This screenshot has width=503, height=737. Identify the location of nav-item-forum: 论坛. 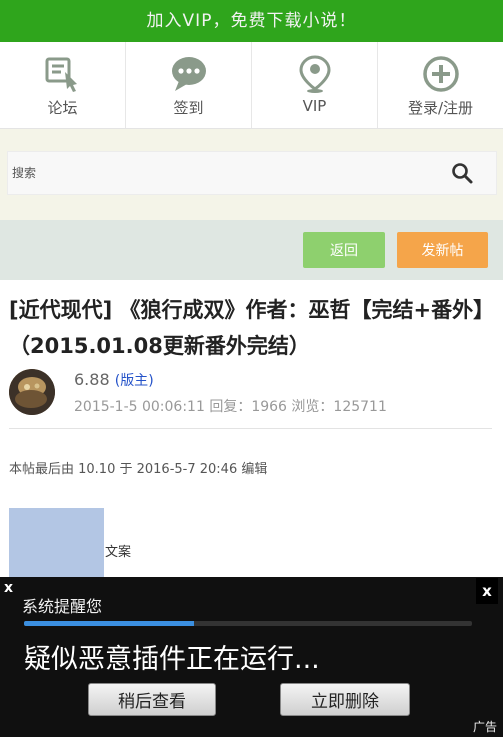
(63, 85).